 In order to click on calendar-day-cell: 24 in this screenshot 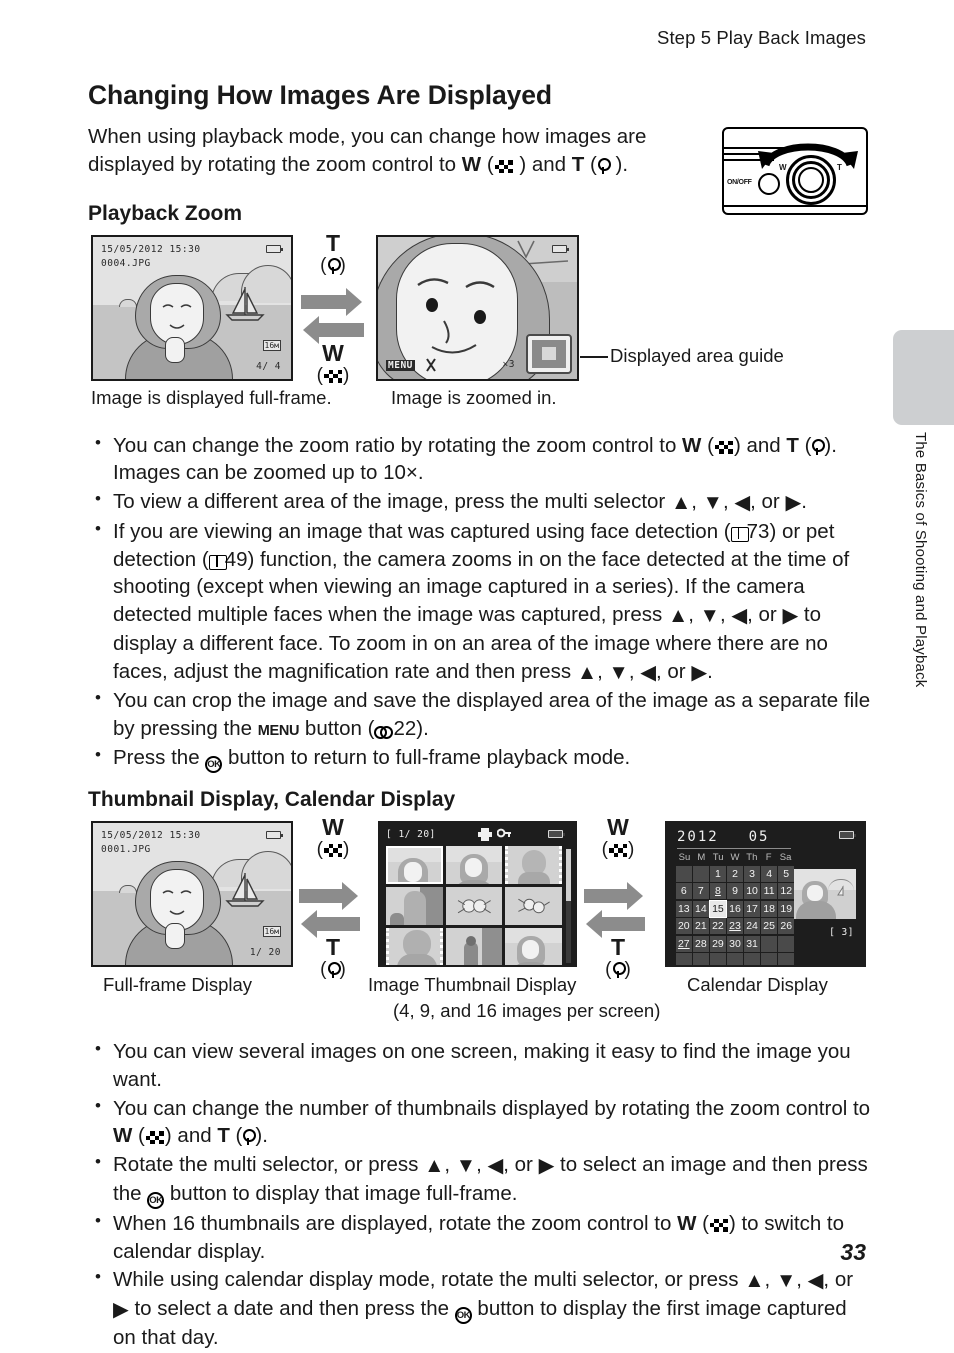, I will do `click(752, 926)`.